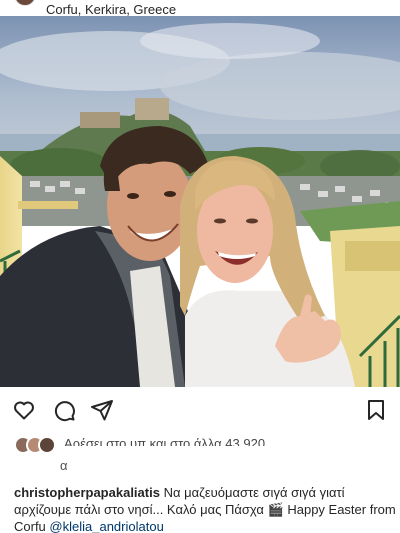 This screenshot has height=533, width=400. I want to click on caption-username: christopherpapakaliatis, so click(87, 492).